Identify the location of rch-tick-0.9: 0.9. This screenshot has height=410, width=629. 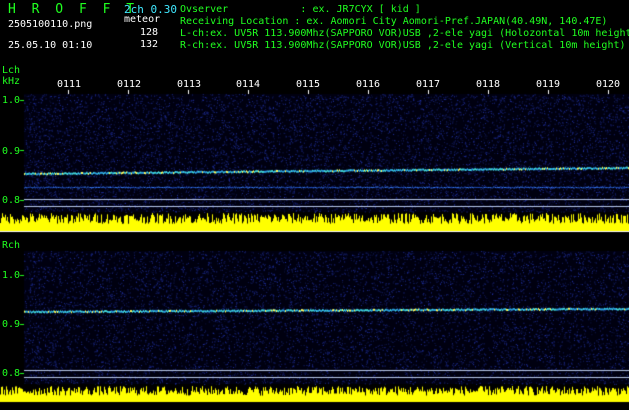
(11, 324).